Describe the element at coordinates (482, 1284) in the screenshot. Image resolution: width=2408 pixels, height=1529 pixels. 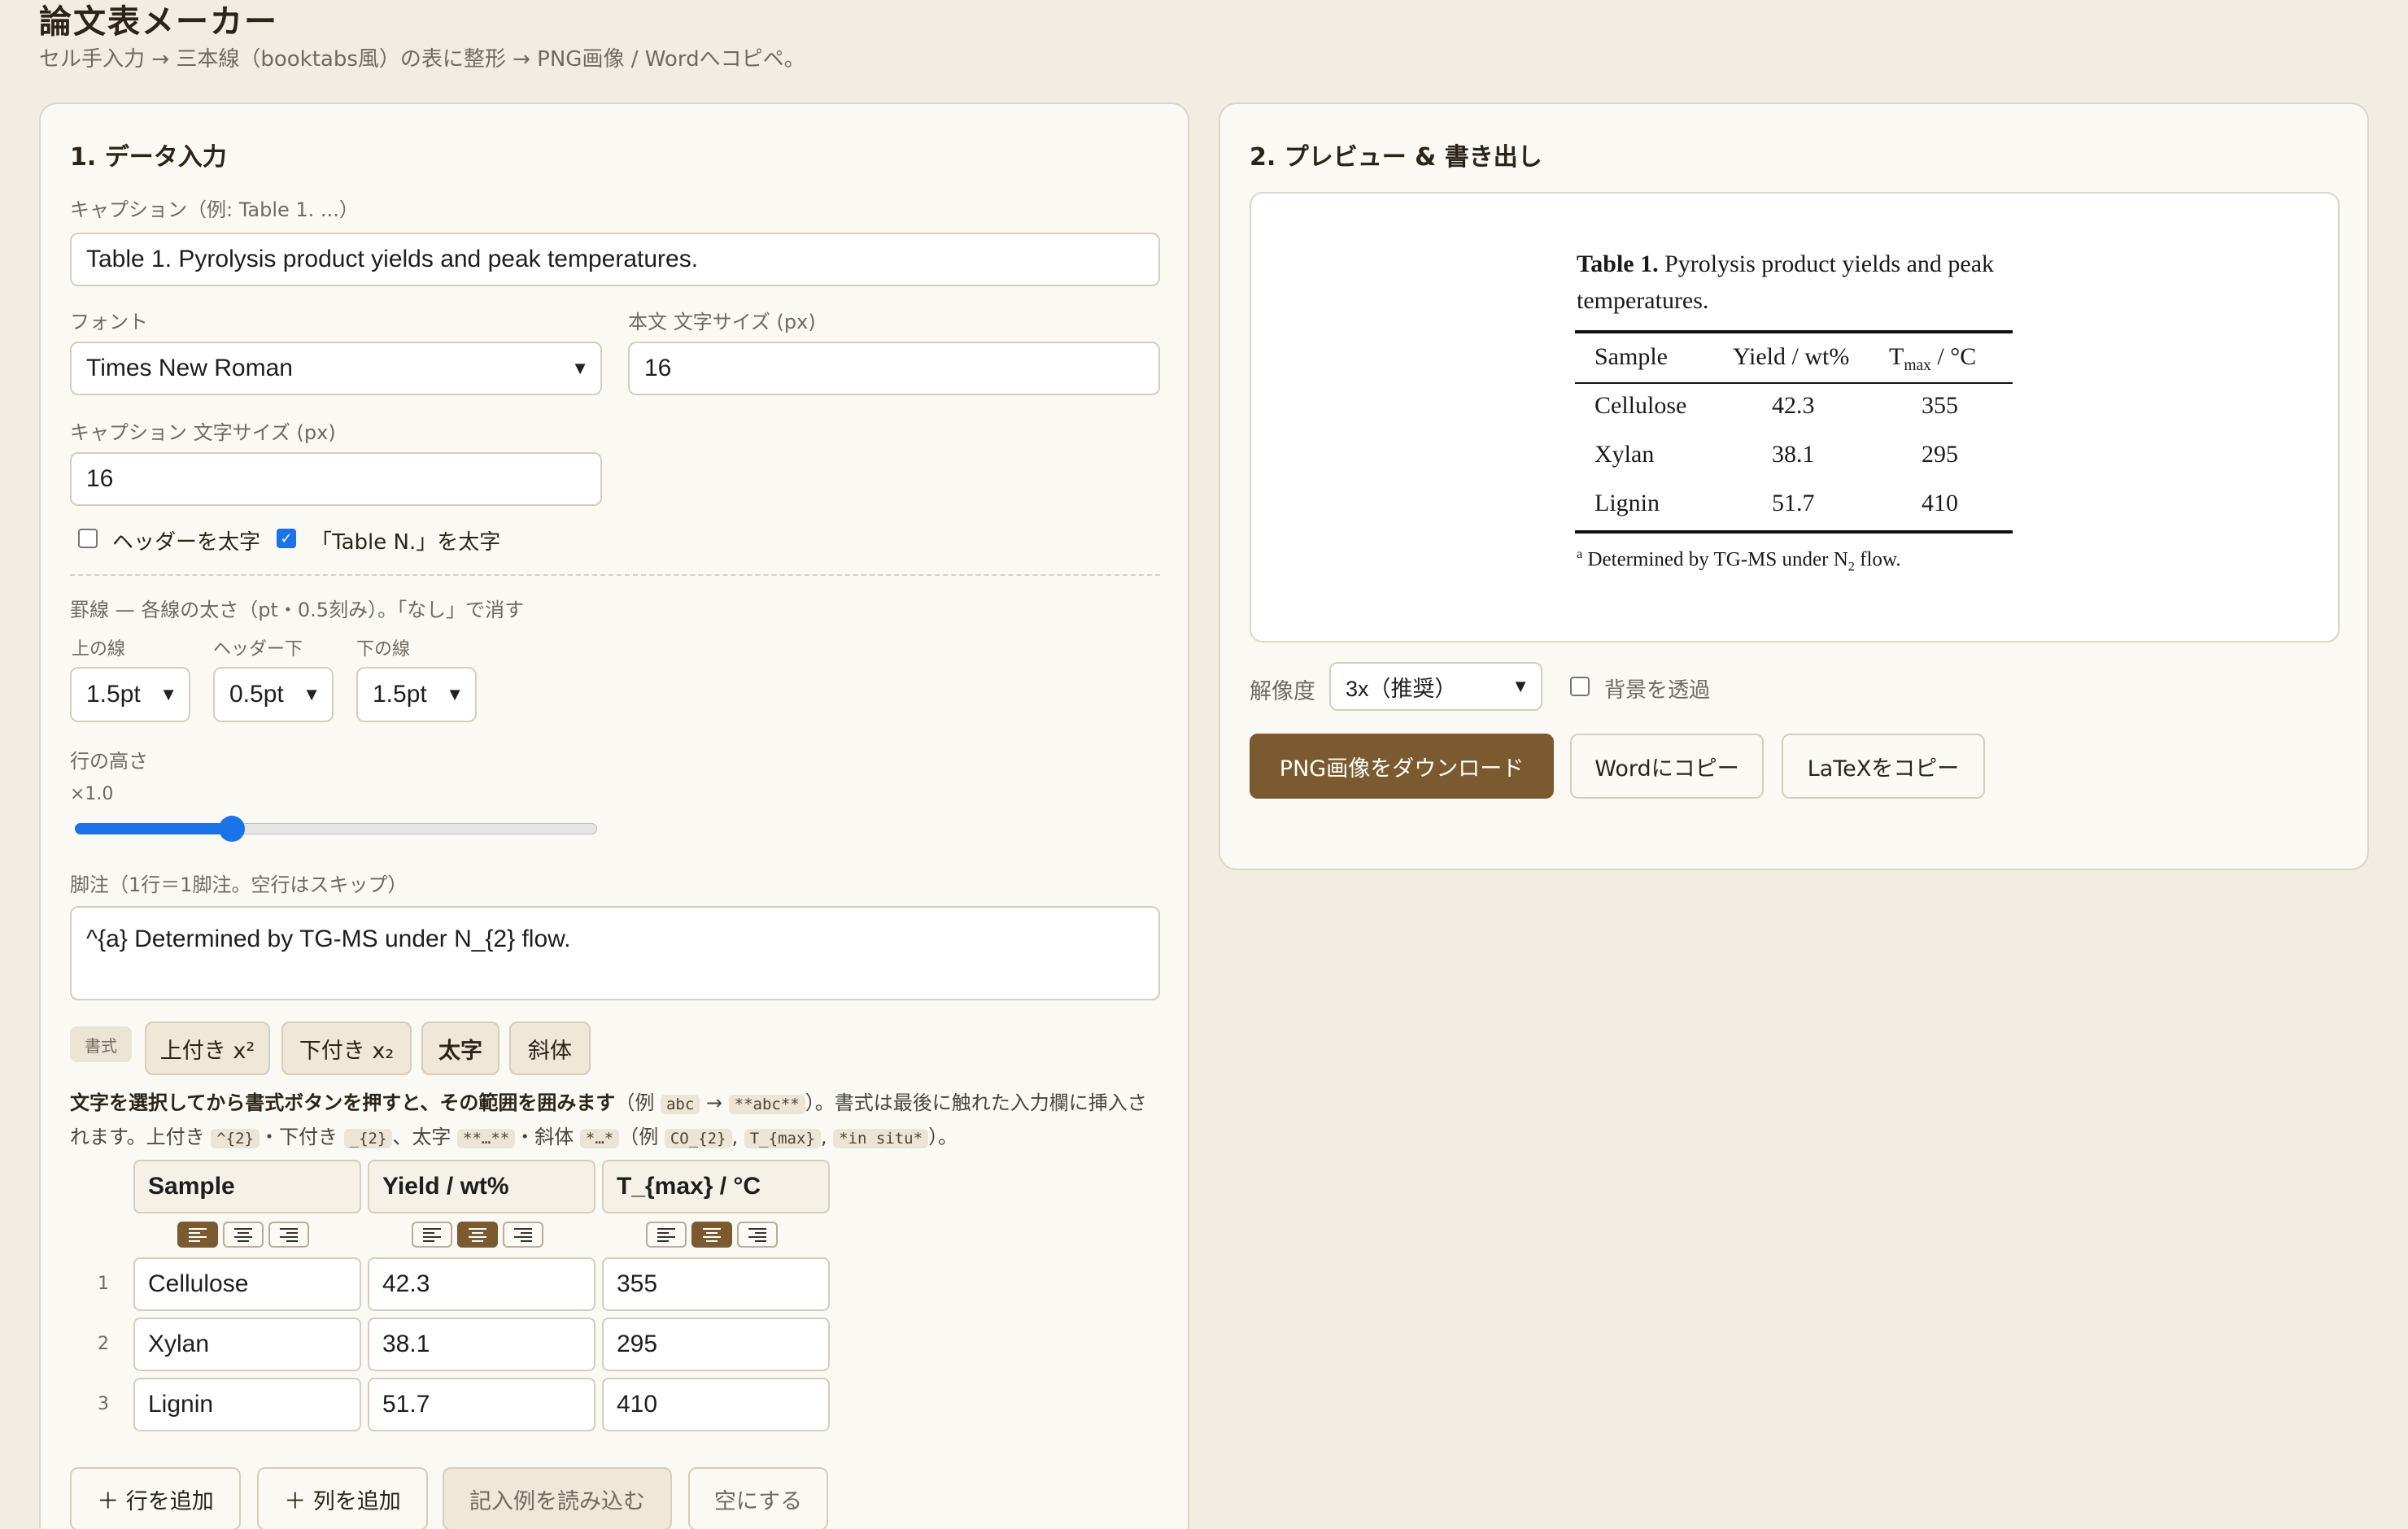
I see `table-cell: 42.3` at that location.